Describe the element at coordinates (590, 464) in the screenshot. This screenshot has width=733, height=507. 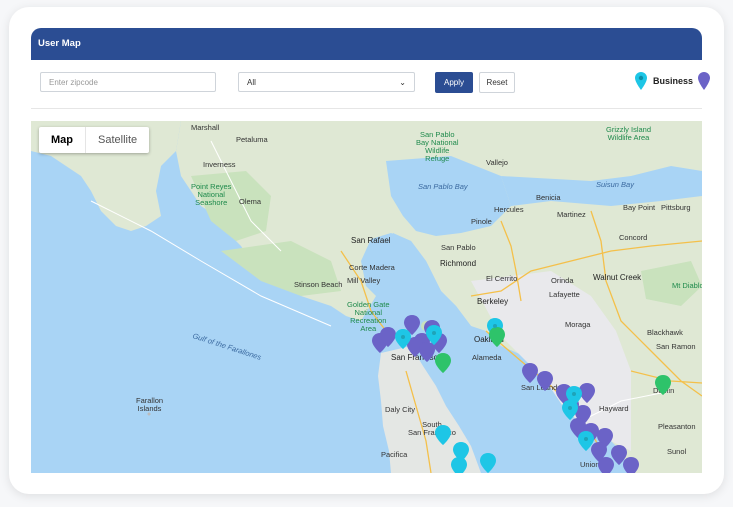
I see `map-label-union: Union` at that location.